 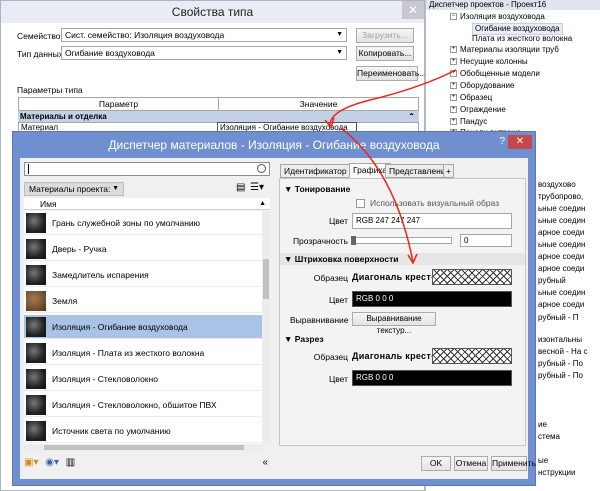 What do you see at coordinates (453, 17) in the screenshot?
I see `minus-icon: −` at bounding box center [453, 17].